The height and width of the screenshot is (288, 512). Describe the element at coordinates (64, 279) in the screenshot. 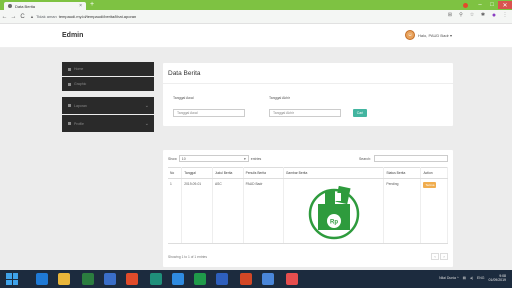

I see `explorer-icon` at that location.